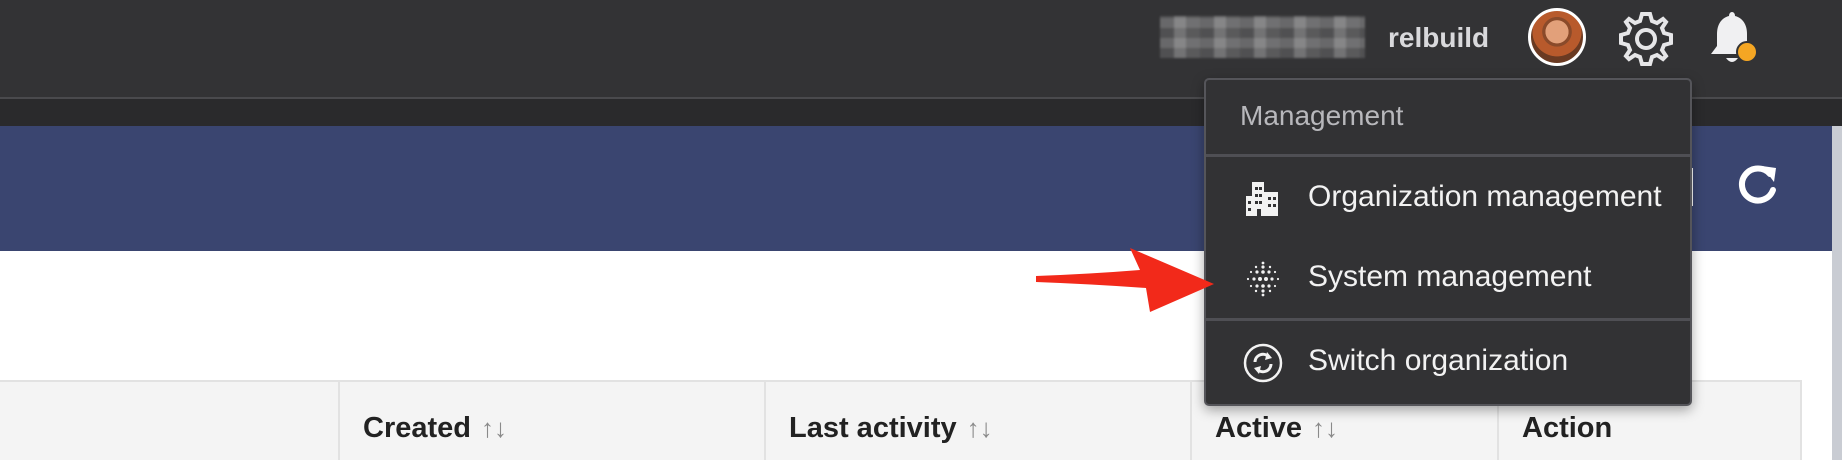  What do you see at coordinates (1757, 185) in the screenshot?
I see `refresh-icon` at bounding box center [1757, 185].